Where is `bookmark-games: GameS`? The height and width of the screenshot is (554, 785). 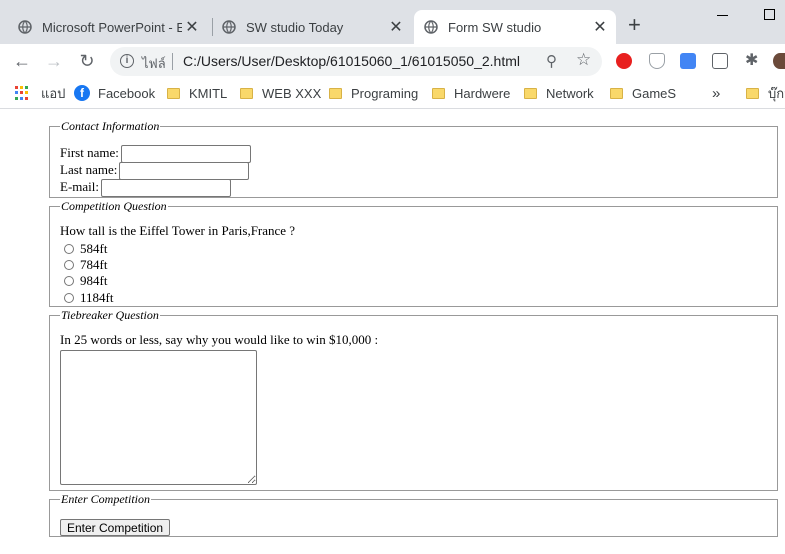
bookmark-games: GameS is located at coordinates (643, 93).